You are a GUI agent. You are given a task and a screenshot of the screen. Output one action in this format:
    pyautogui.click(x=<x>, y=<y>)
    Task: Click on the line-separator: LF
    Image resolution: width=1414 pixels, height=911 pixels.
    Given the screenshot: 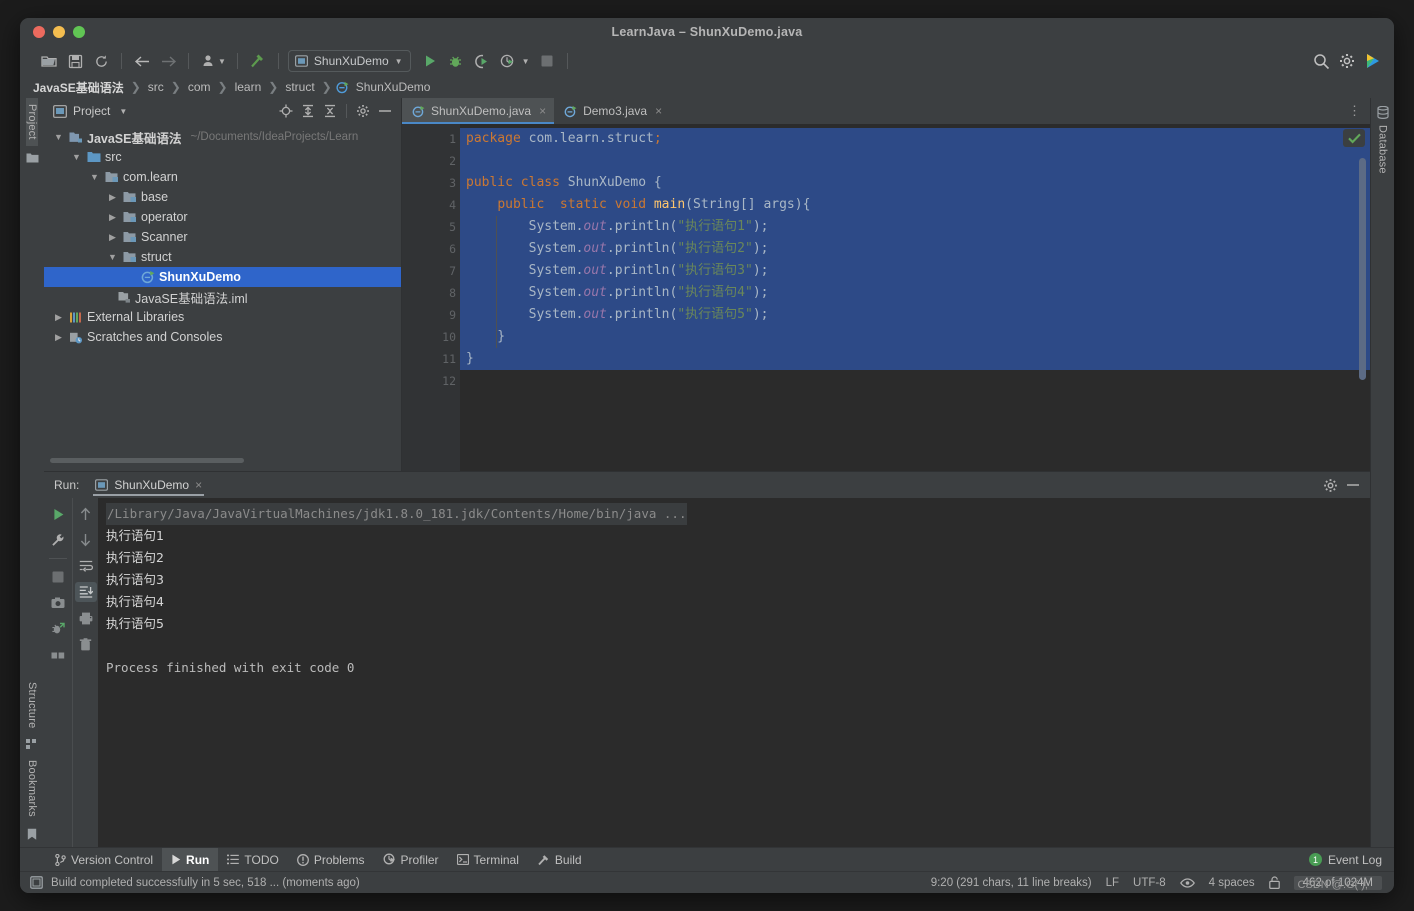 What is the action you would take?
    pyautogui.click(x=1112, y=883)
    